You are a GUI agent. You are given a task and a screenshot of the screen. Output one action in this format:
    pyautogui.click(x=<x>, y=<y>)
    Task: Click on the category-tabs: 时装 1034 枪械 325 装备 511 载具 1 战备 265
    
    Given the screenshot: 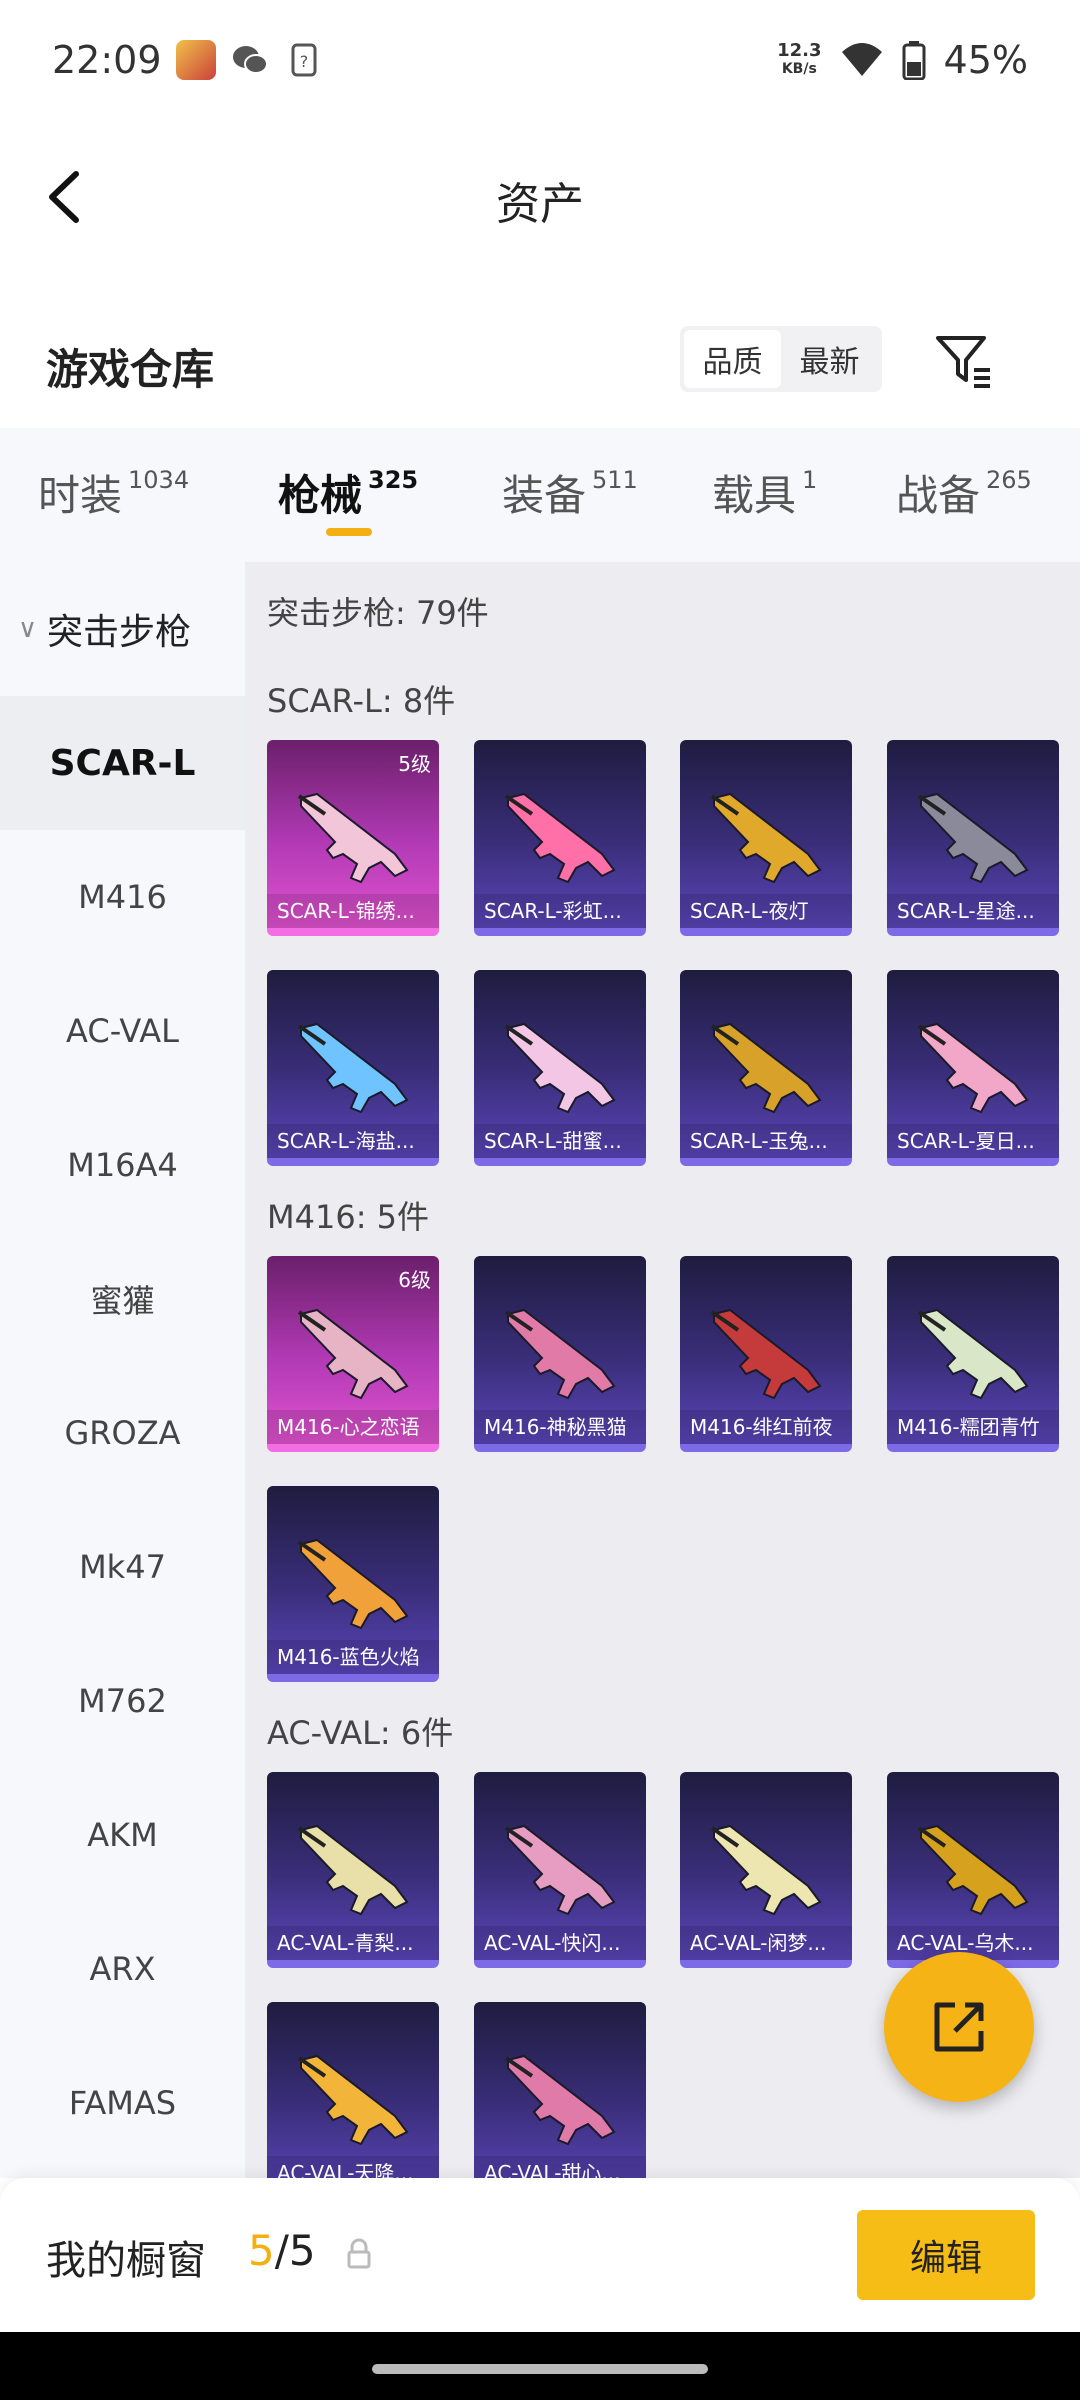 What is the action you would take?
    pyautogui.click(x=540, y=495)
    